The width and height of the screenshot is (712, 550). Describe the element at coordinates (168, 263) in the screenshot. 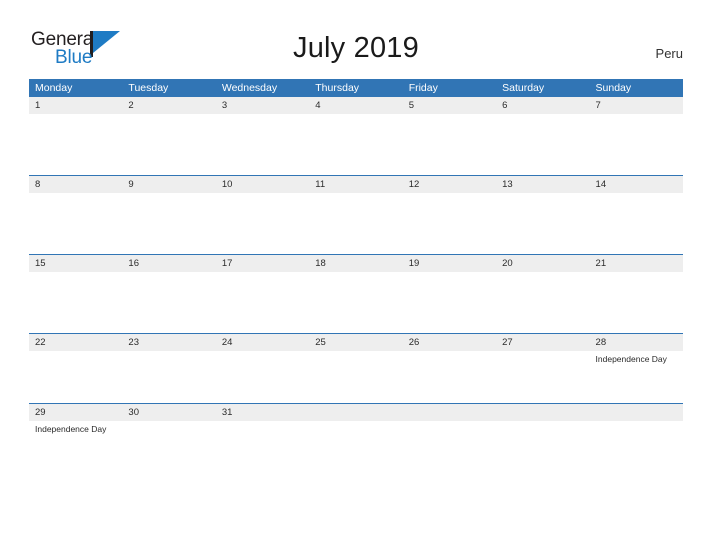

I see `date-cell: 16` at that location.